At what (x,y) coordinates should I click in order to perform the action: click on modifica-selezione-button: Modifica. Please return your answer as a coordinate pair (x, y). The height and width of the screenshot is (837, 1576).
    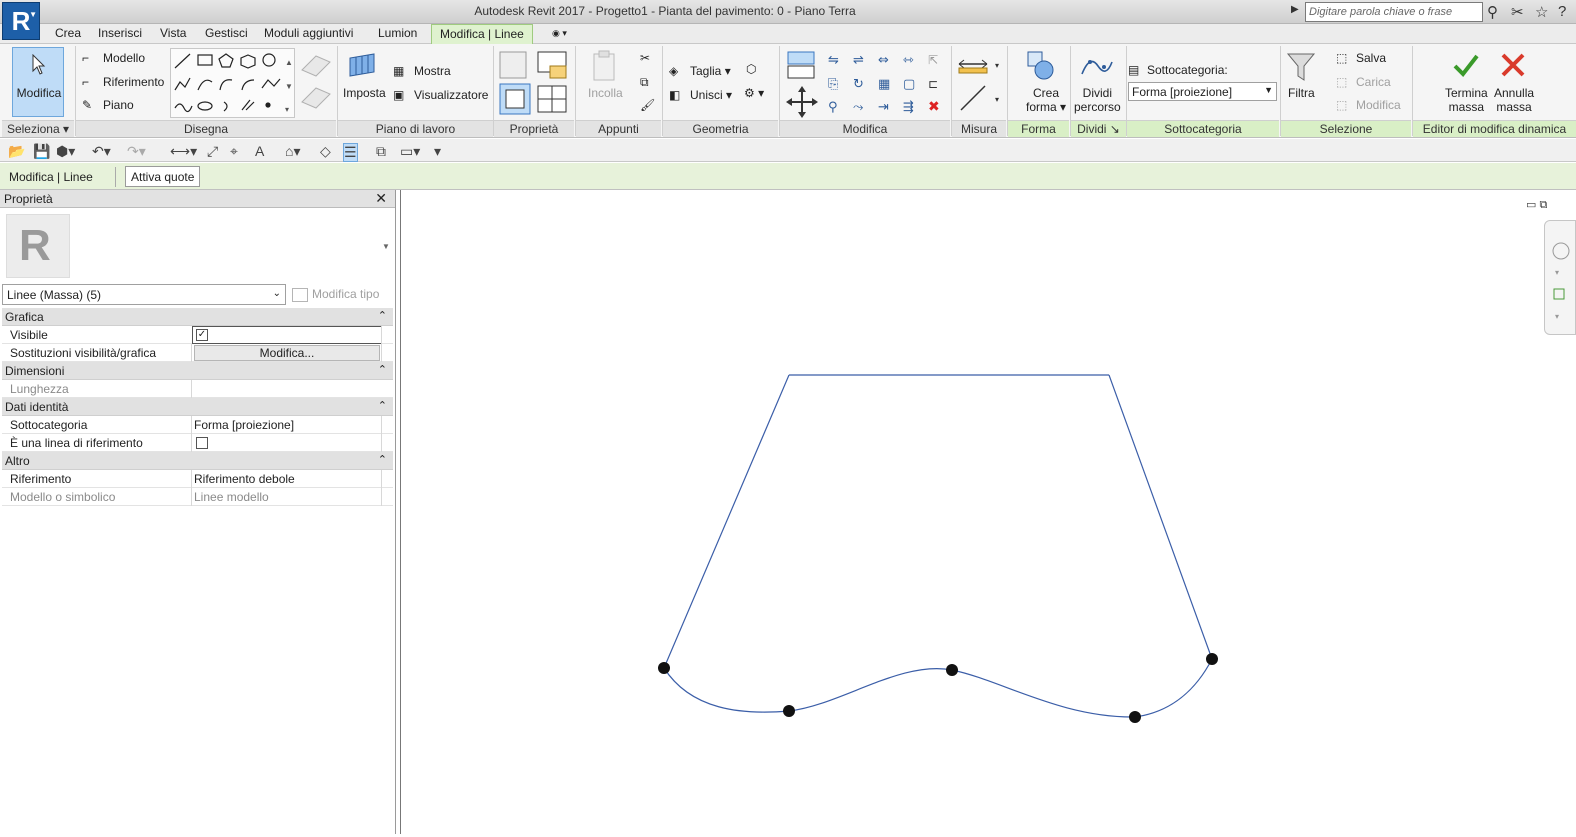
    Looking at the image, I should click on (1378, 105).